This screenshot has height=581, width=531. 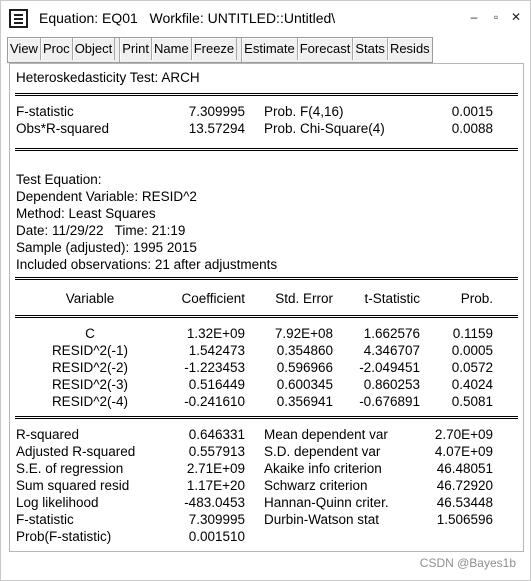 What do you see at coordinates (56, 49) in the screenshot?
I see `proc-button: Proc` at bounding box center [56, 49].